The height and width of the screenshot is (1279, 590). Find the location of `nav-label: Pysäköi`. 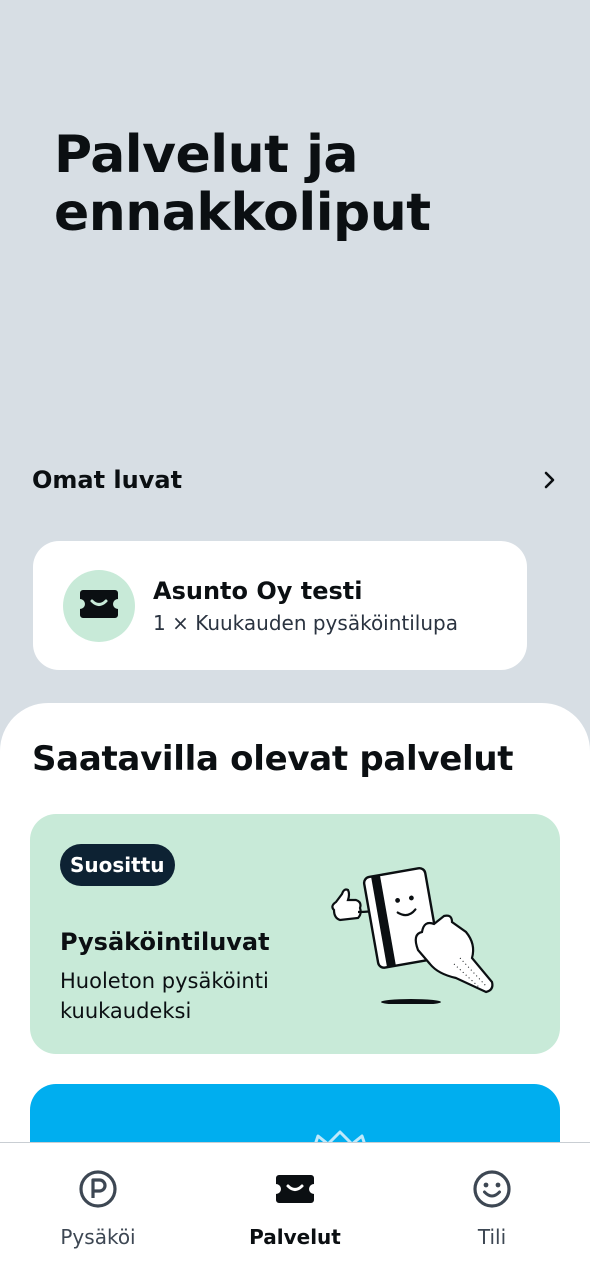

nav-label: Pysäköi is located at coordinates (98, 1237).